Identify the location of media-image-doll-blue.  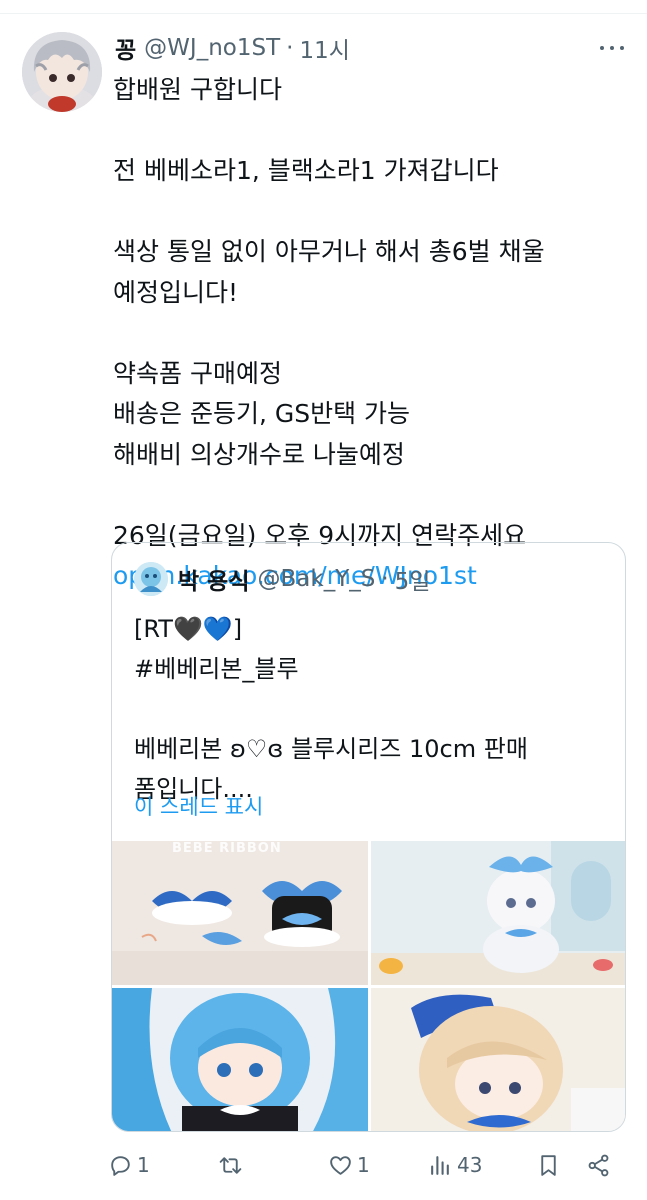
(240, 1059).